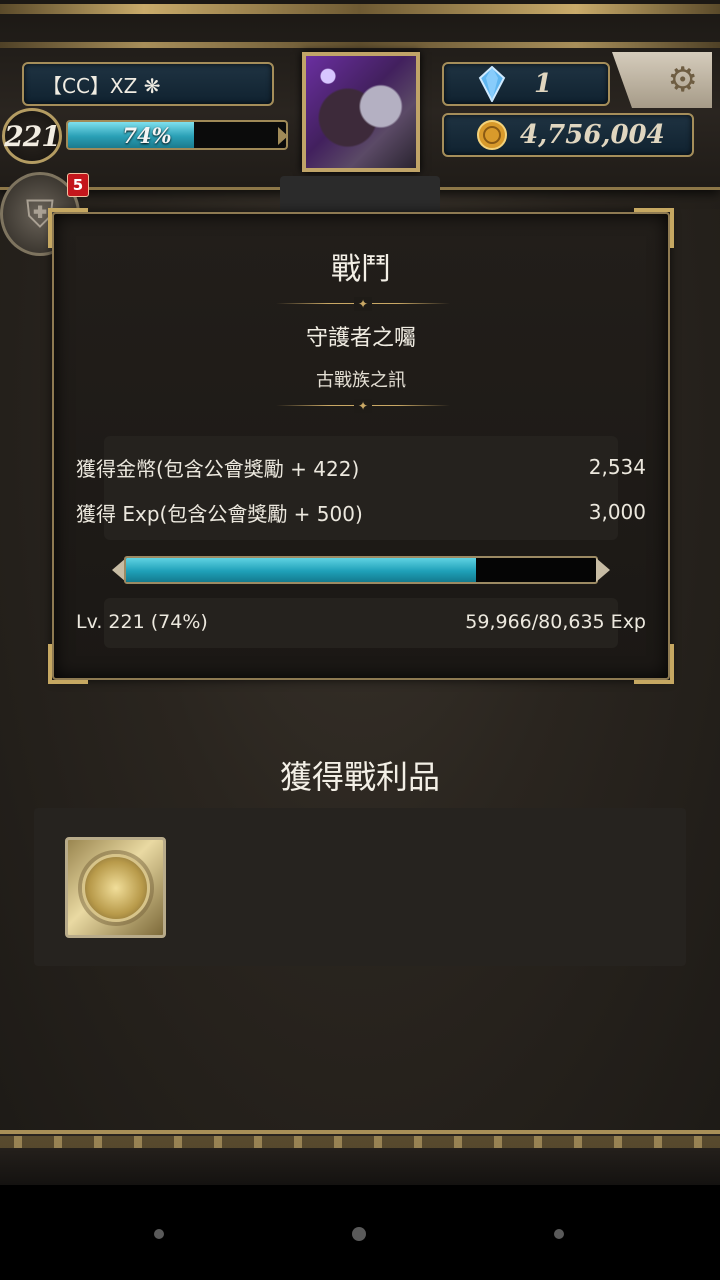  What do you see at coordinates (617, 467) in the screenshot?
I see `gold-reward-value: 2,534` at bounding box center [617, 467].